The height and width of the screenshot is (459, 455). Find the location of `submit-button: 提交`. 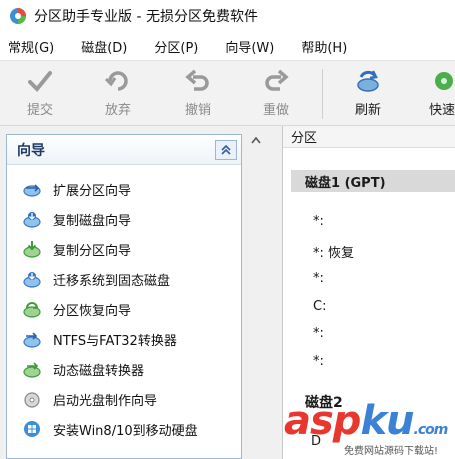

submit-button: 提交 is located at coordinates (40, 94).